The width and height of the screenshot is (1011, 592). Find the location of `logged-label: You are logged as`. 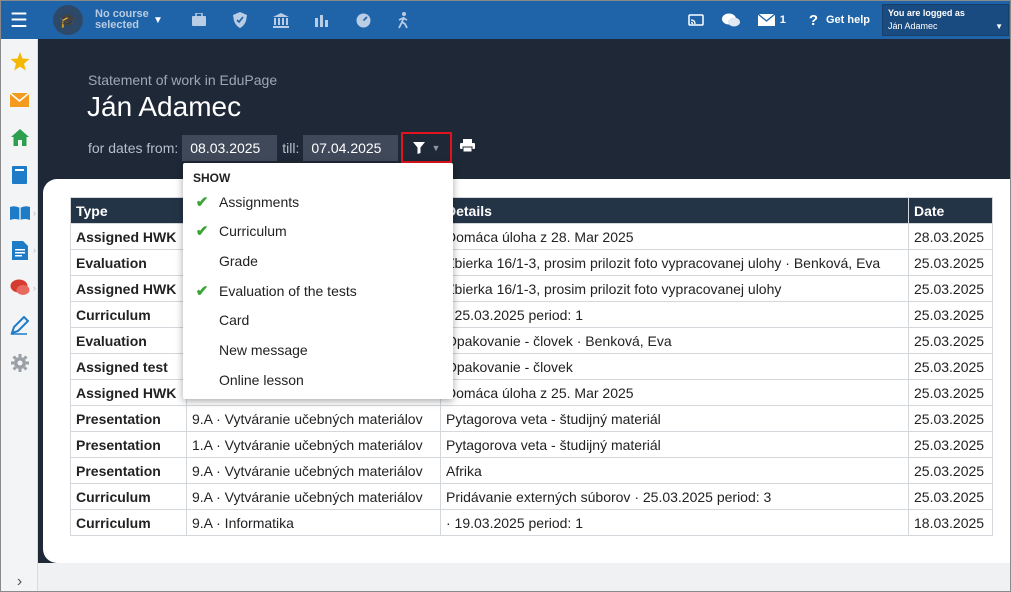

logged-label: You are logged as is located at coordinates (926, 13).